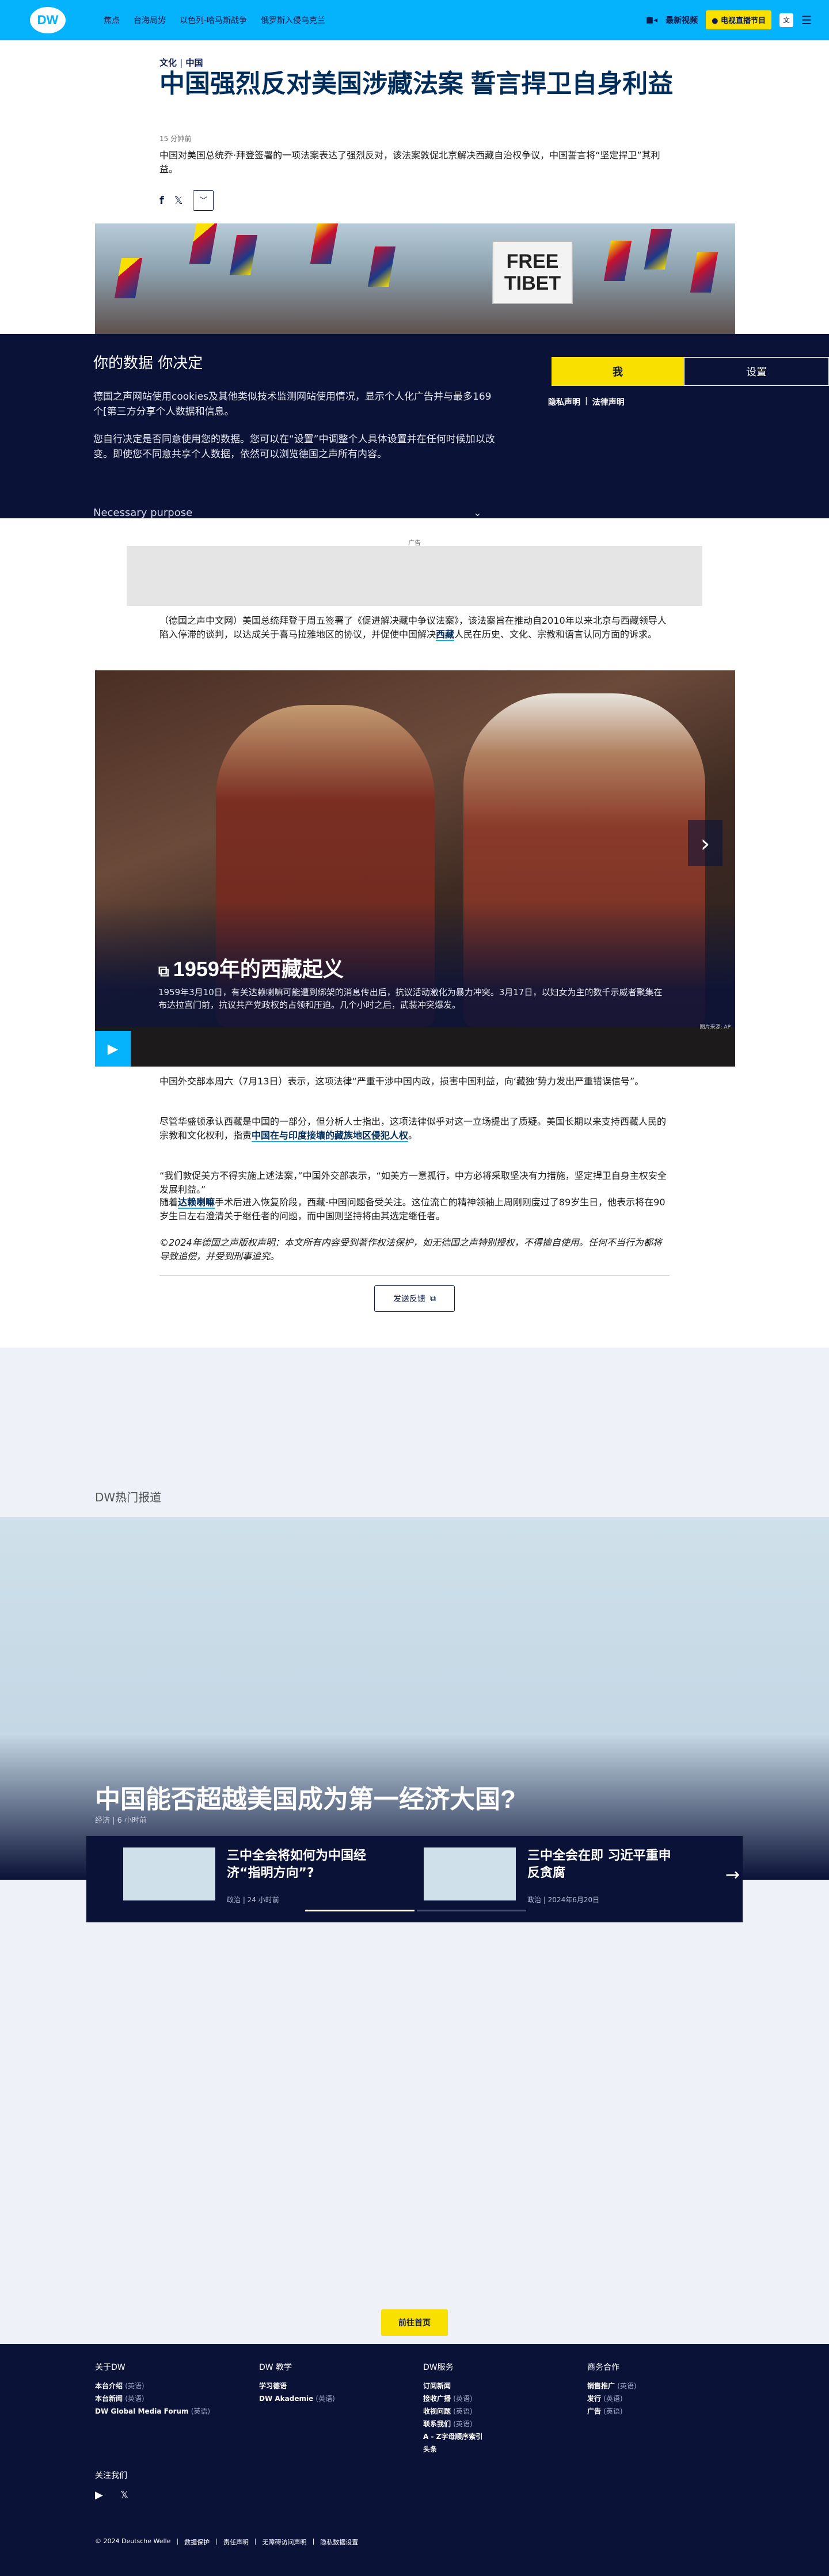 This screenshot has height=2576, width=829. What do you see at coordinates (194, 63) in the screenshot?
I see `region-link: 中国` at bounding box center [194, 63].